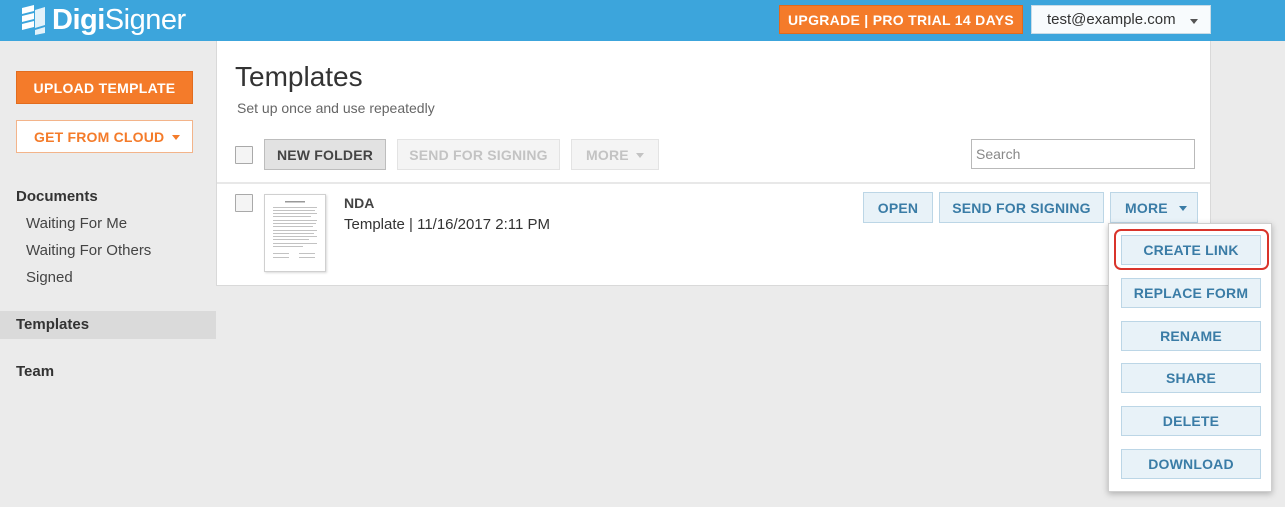 The height and width of the screenshot is (507, 1285). Describe the element at coordinates (49, 277) in the screenshot. I see `sidebar-item-signed: Signed` at that location.